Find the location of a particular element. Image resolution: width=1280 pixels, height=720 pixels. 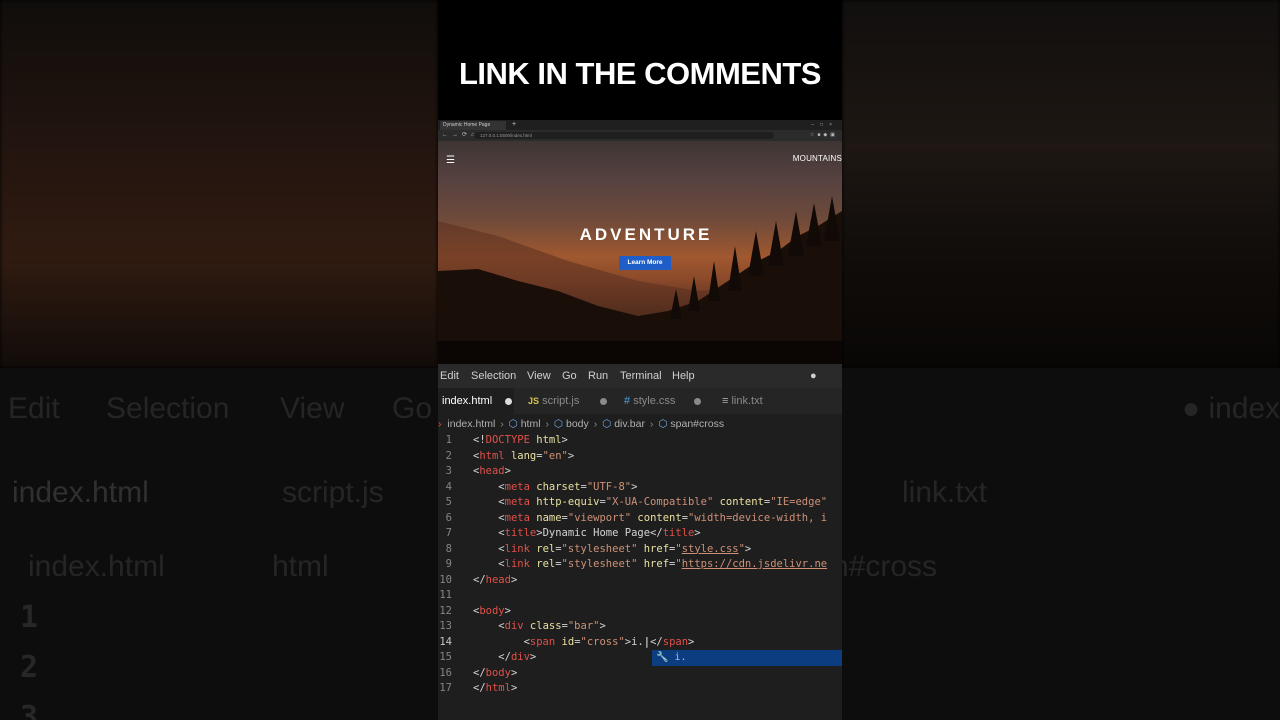

tab-label: link.txt is located at coordinates (747, 401).